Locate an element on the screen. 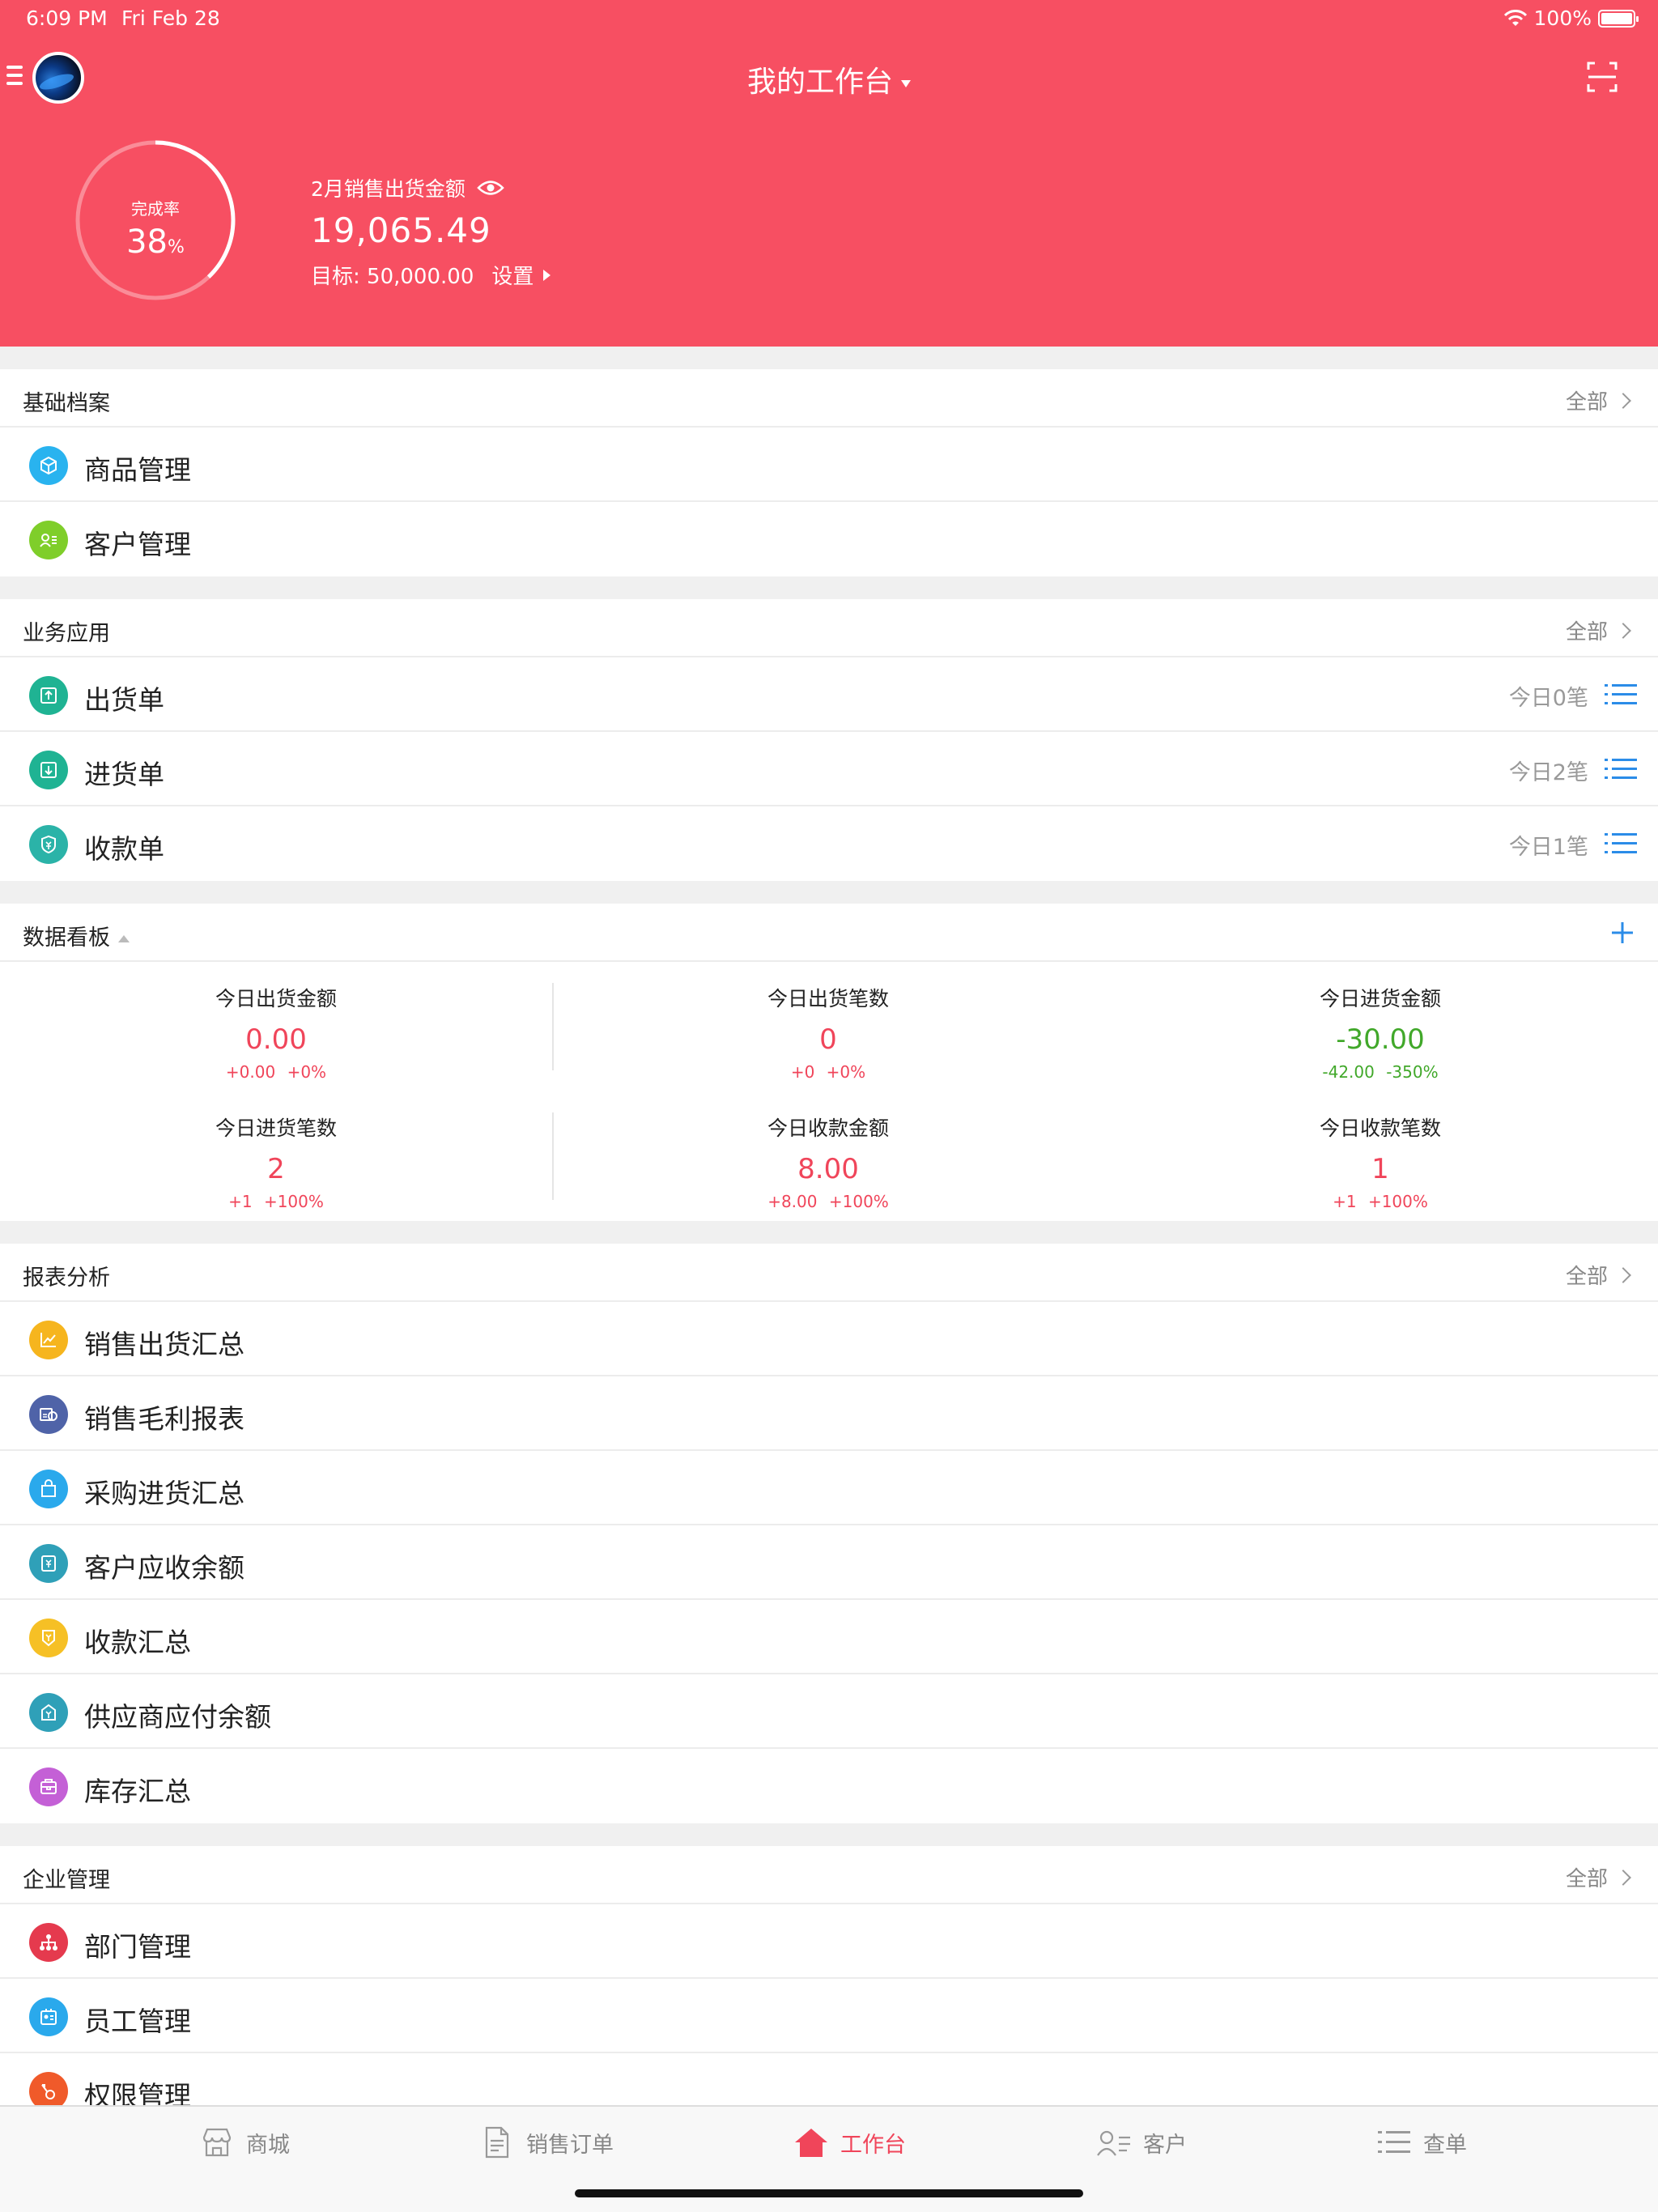  item-label: 进货单 is located at coordinates (124, 774).